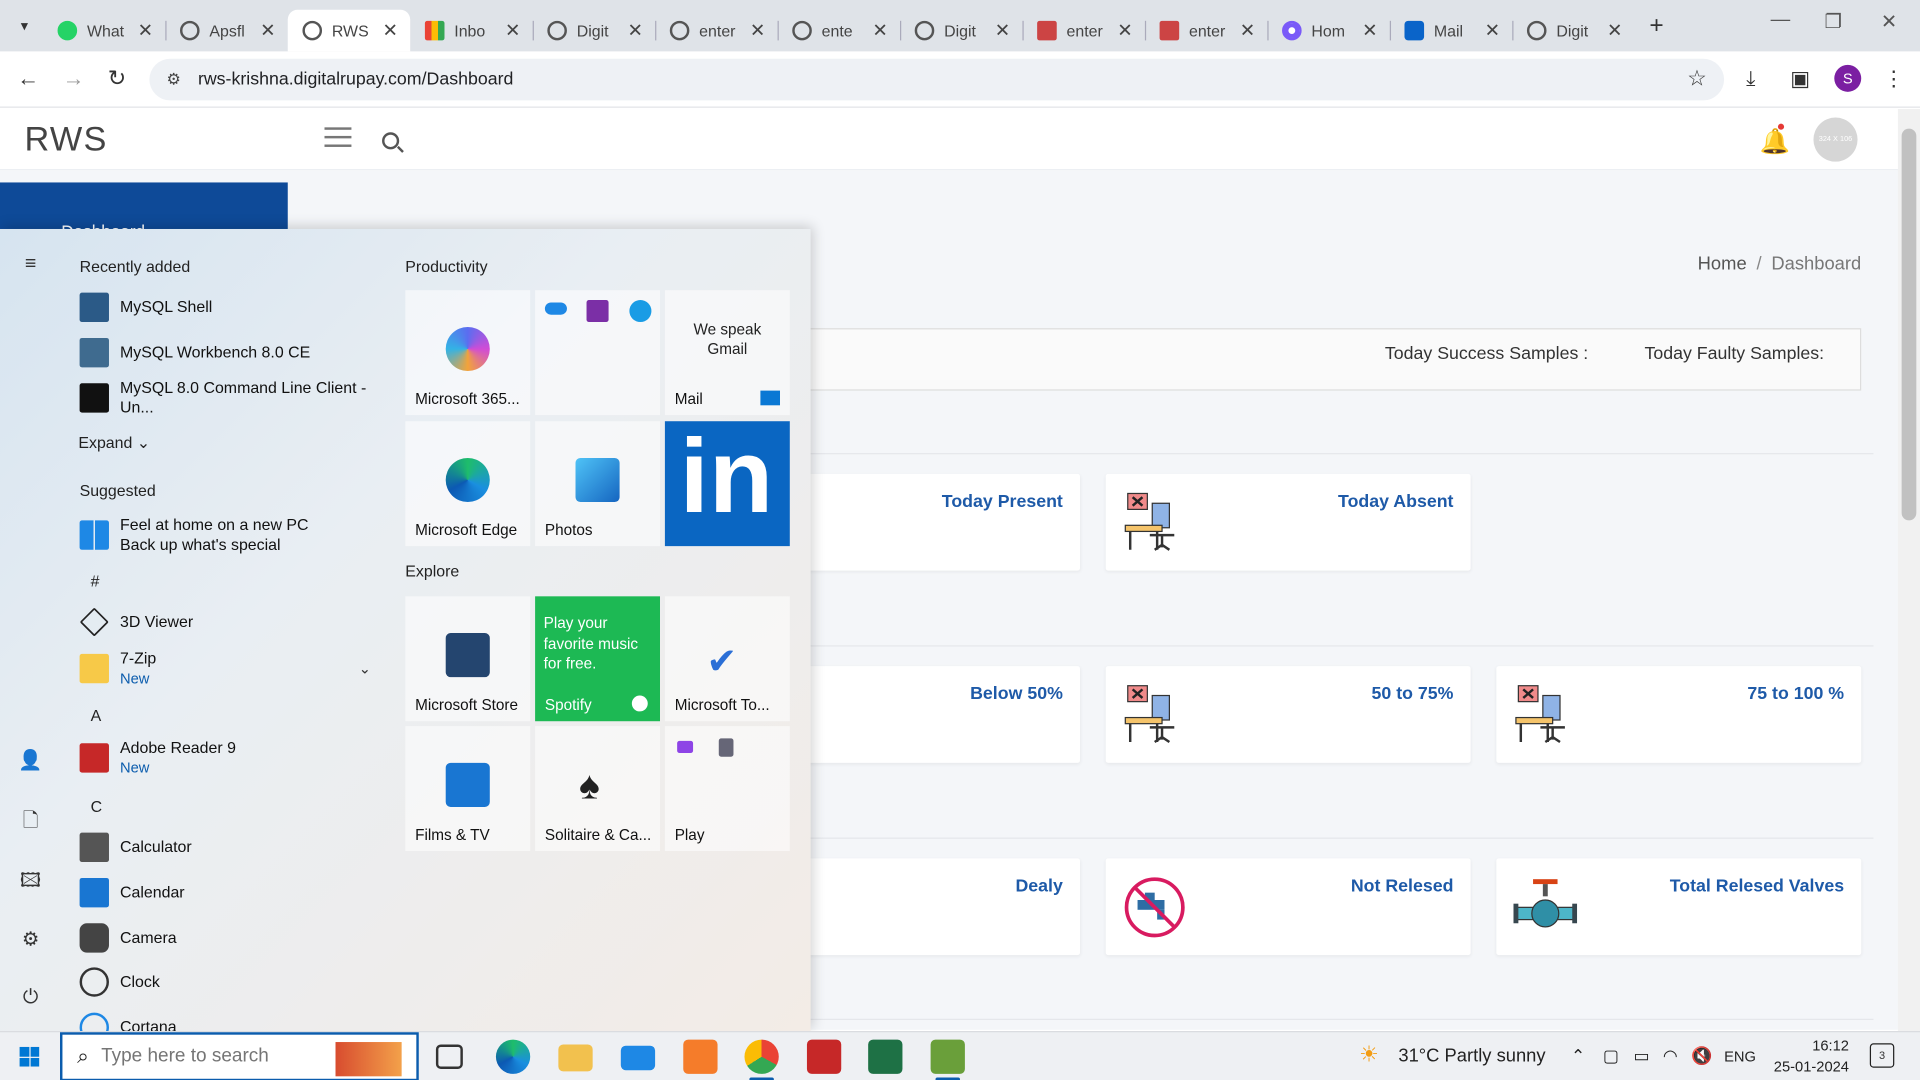 This screenshot has width=1920, height=1080. Describe the element at coordinates (638, 1058) in the screenshot. I see `mail-taskbar-icon` at that location.